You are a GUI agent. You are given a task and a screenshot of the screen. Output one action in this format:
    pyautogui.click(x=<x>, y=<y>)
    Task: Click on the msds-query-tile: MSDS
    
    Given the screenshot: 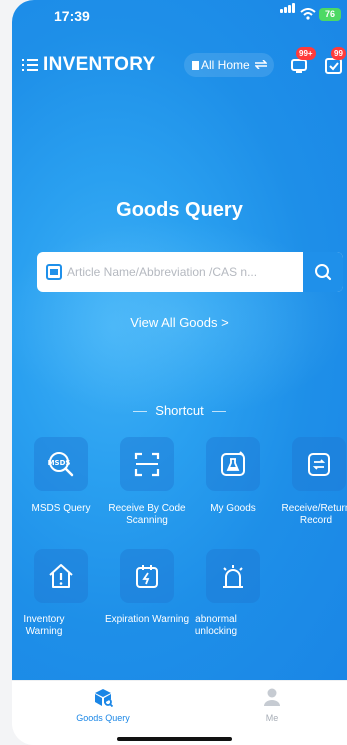 What is the action you would take?
    pyautogui.click(x=61, y=464)
    